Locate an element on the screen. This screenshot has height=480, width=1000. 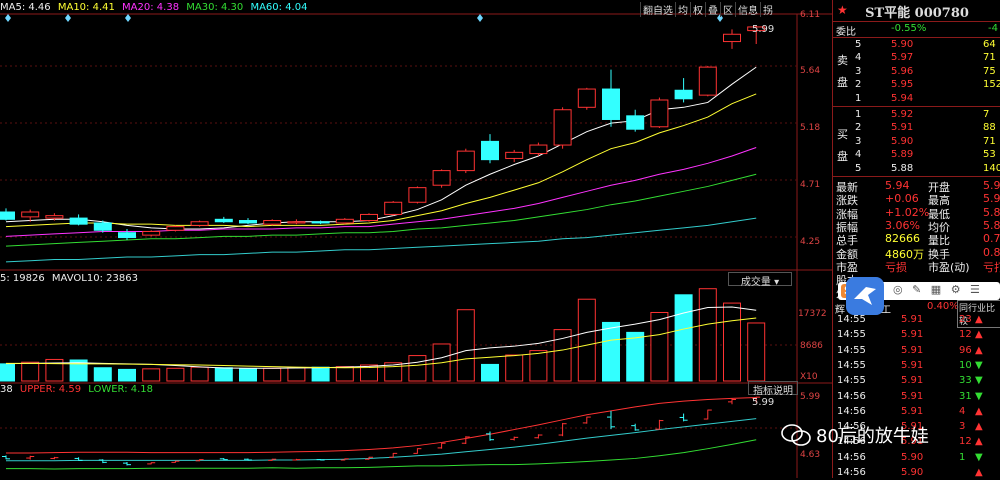
toolbar-range: 区 is located at coordinates (727, 9).